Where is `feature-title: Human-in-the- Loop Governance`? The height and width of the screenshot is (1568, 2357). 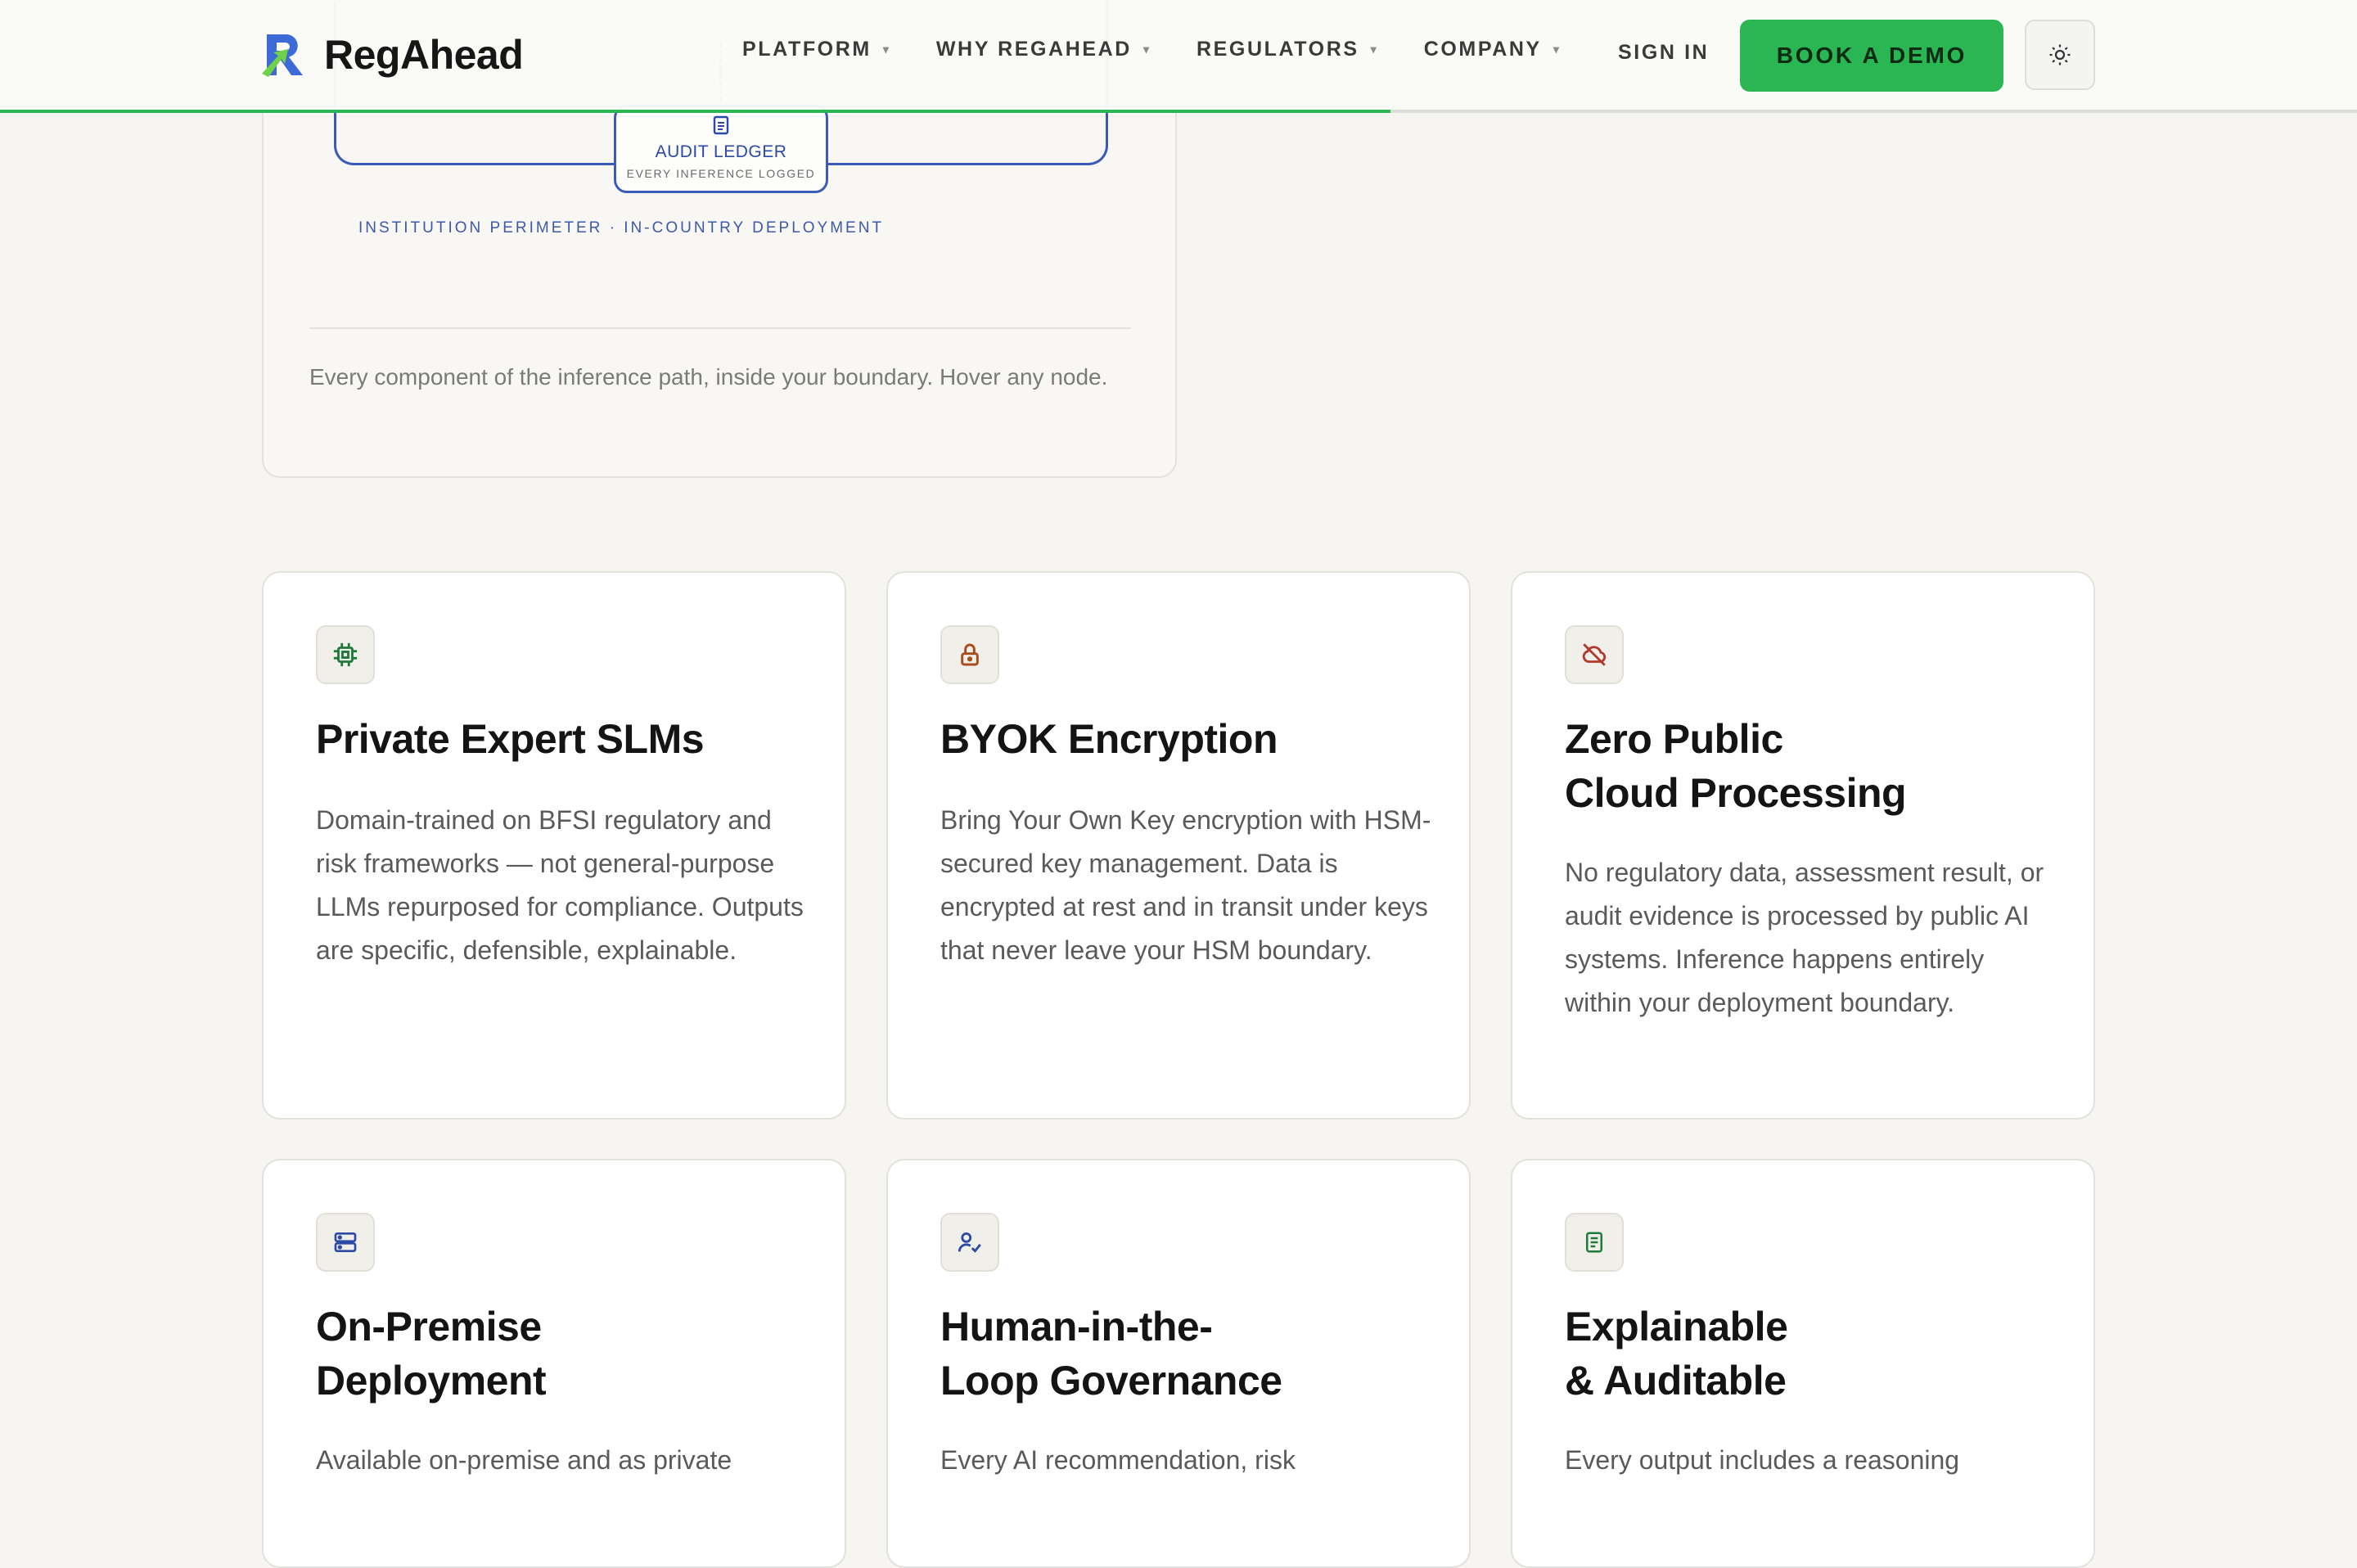
feature-title: Human-in-the- Loop Governance is located at coordinates (1111, 1354).